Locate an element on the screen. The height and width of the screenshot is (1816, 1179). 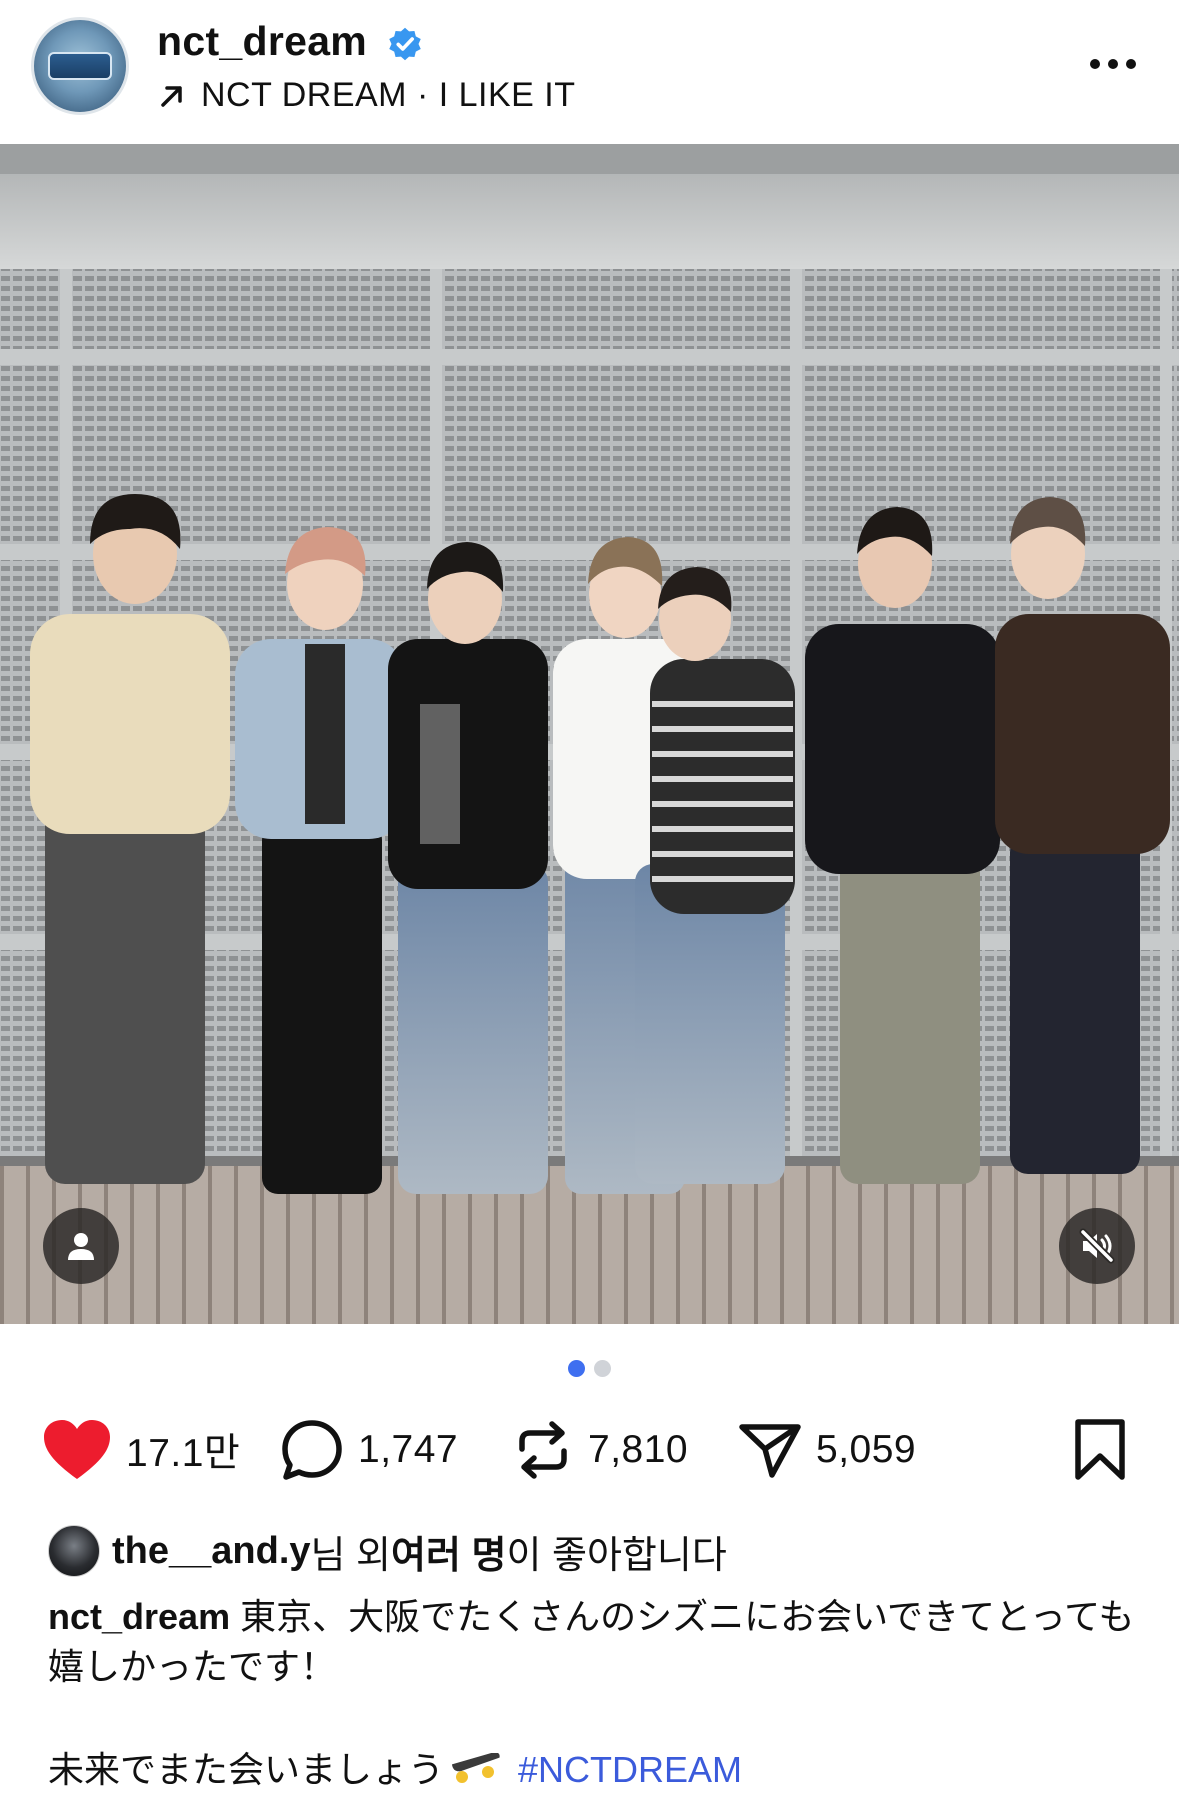
liked-by-text-end: 이 좋아합니다 is located at coordinates (616, 1555).